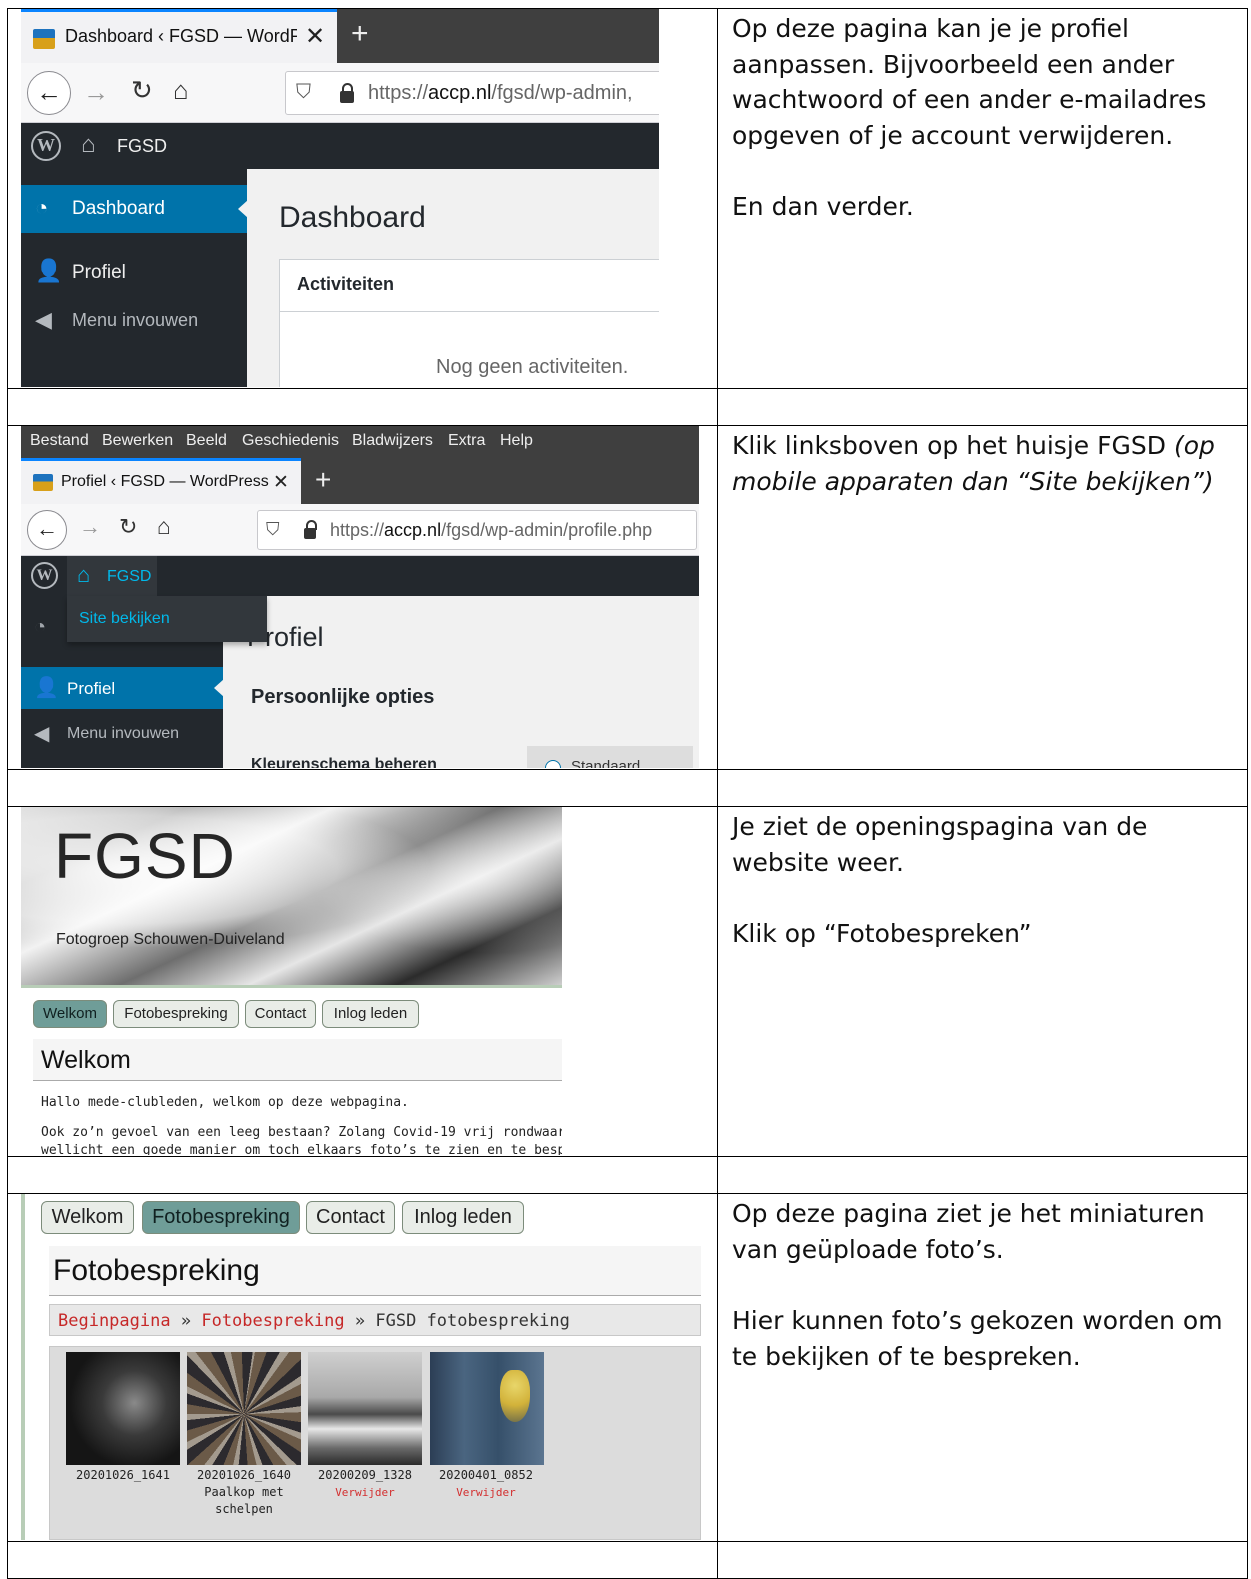  I want to click on menu-extra: Extra, so click(466, 441).